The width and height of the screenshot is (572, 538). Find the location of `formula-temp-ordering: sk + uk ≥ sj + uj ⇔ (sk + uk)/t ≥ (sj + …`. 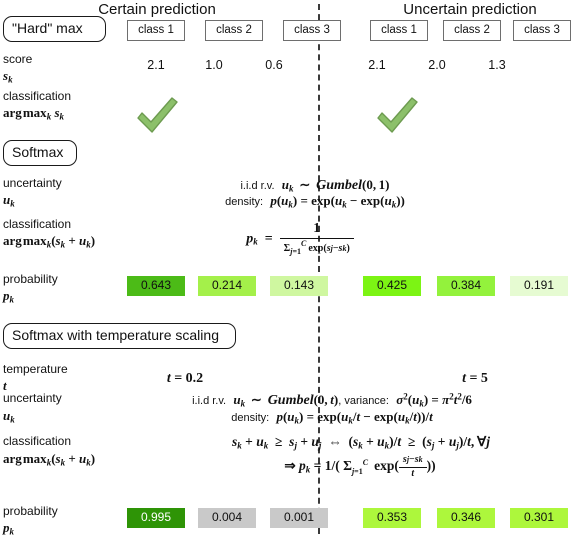

formula-temp-ordering: sk + uk ≥ sj + uj ⇔ (sk + uk)/t ≥ (sj + … is located at coordinates (361, 442).